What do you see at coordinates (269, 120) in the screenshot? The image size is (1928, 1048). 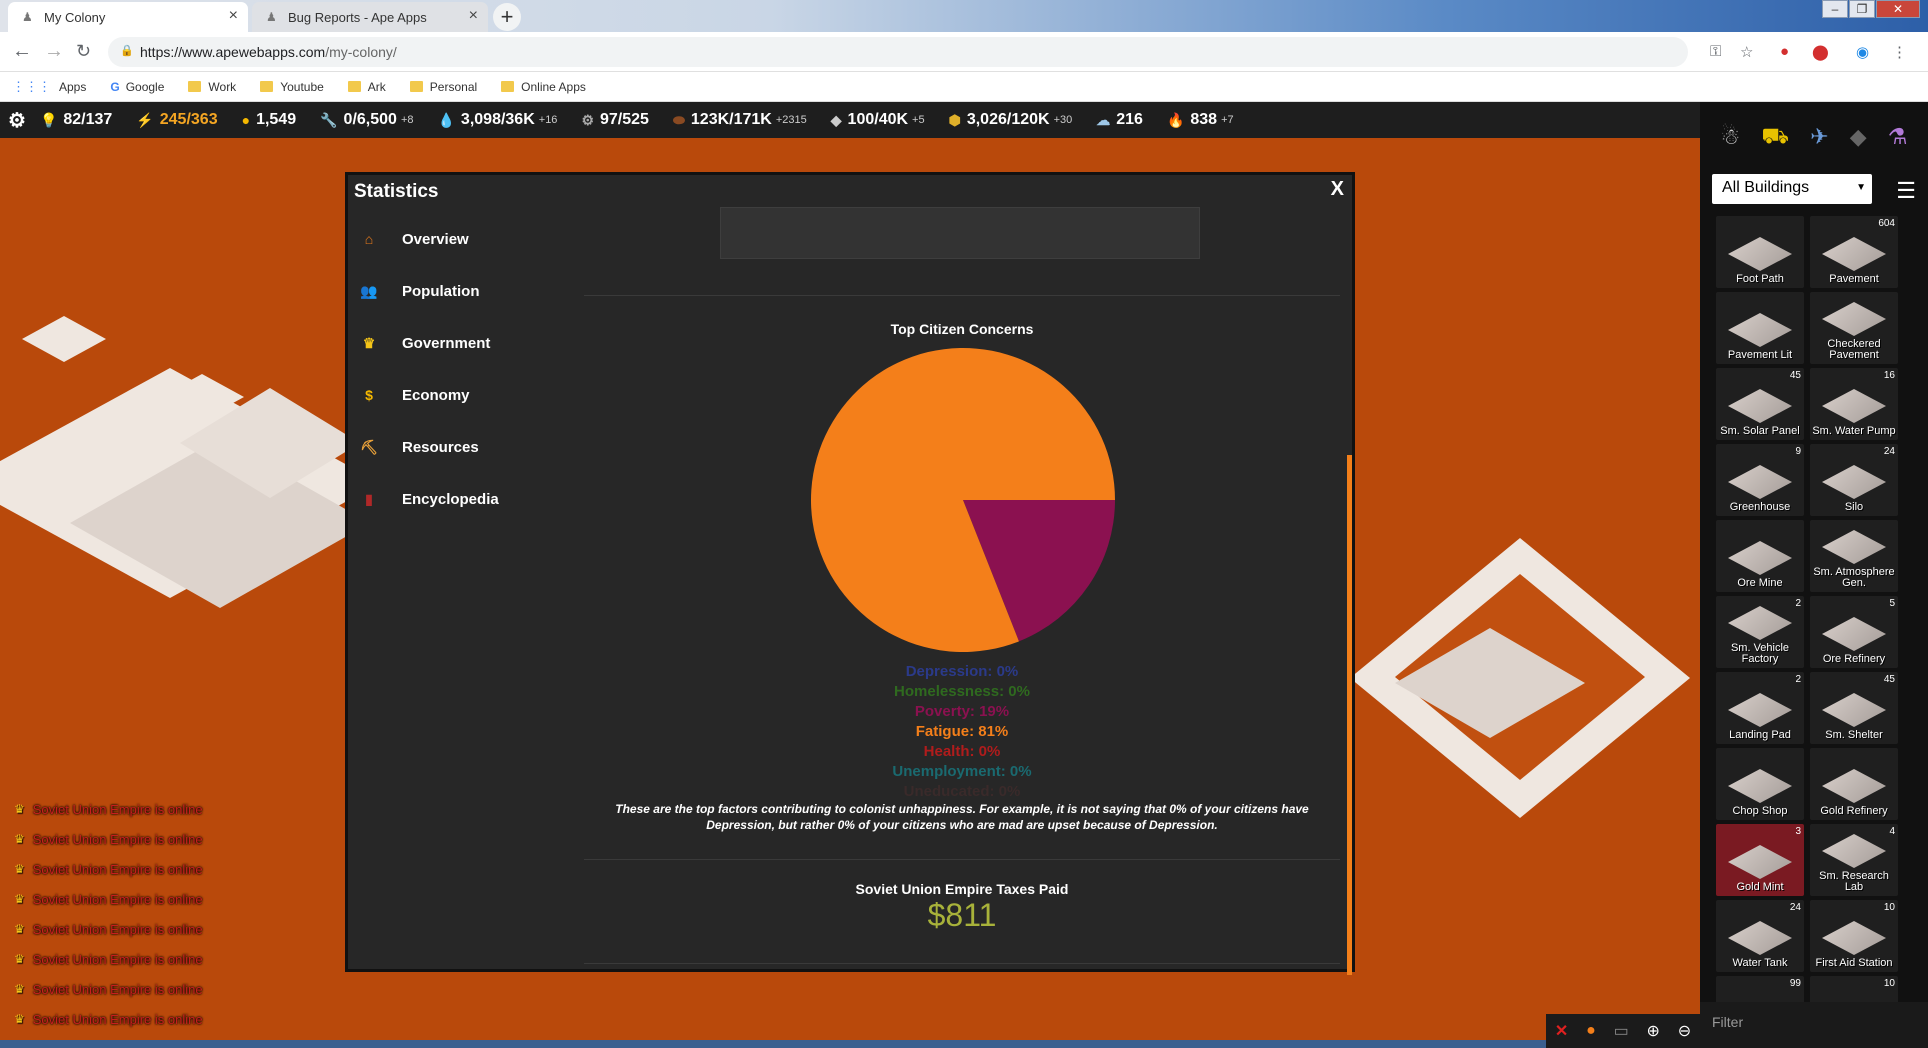 I see `resource-money: ● 1,549` at bounding box center [269, 120].